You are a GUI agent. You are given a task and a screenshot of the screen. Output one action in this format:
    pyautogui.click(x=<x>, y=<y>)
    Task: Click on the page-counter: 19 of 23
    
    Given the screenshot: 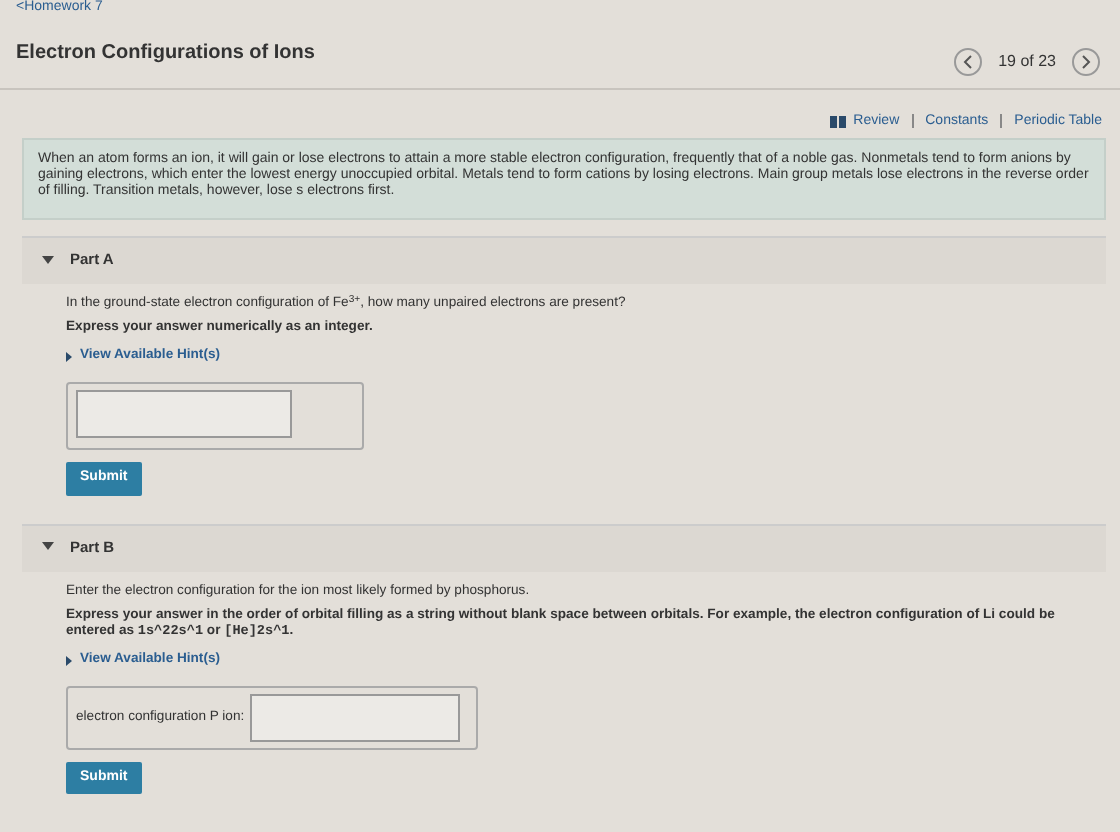 What is the action you would take?
    pyautogui.click(x=1027, y=62)
    